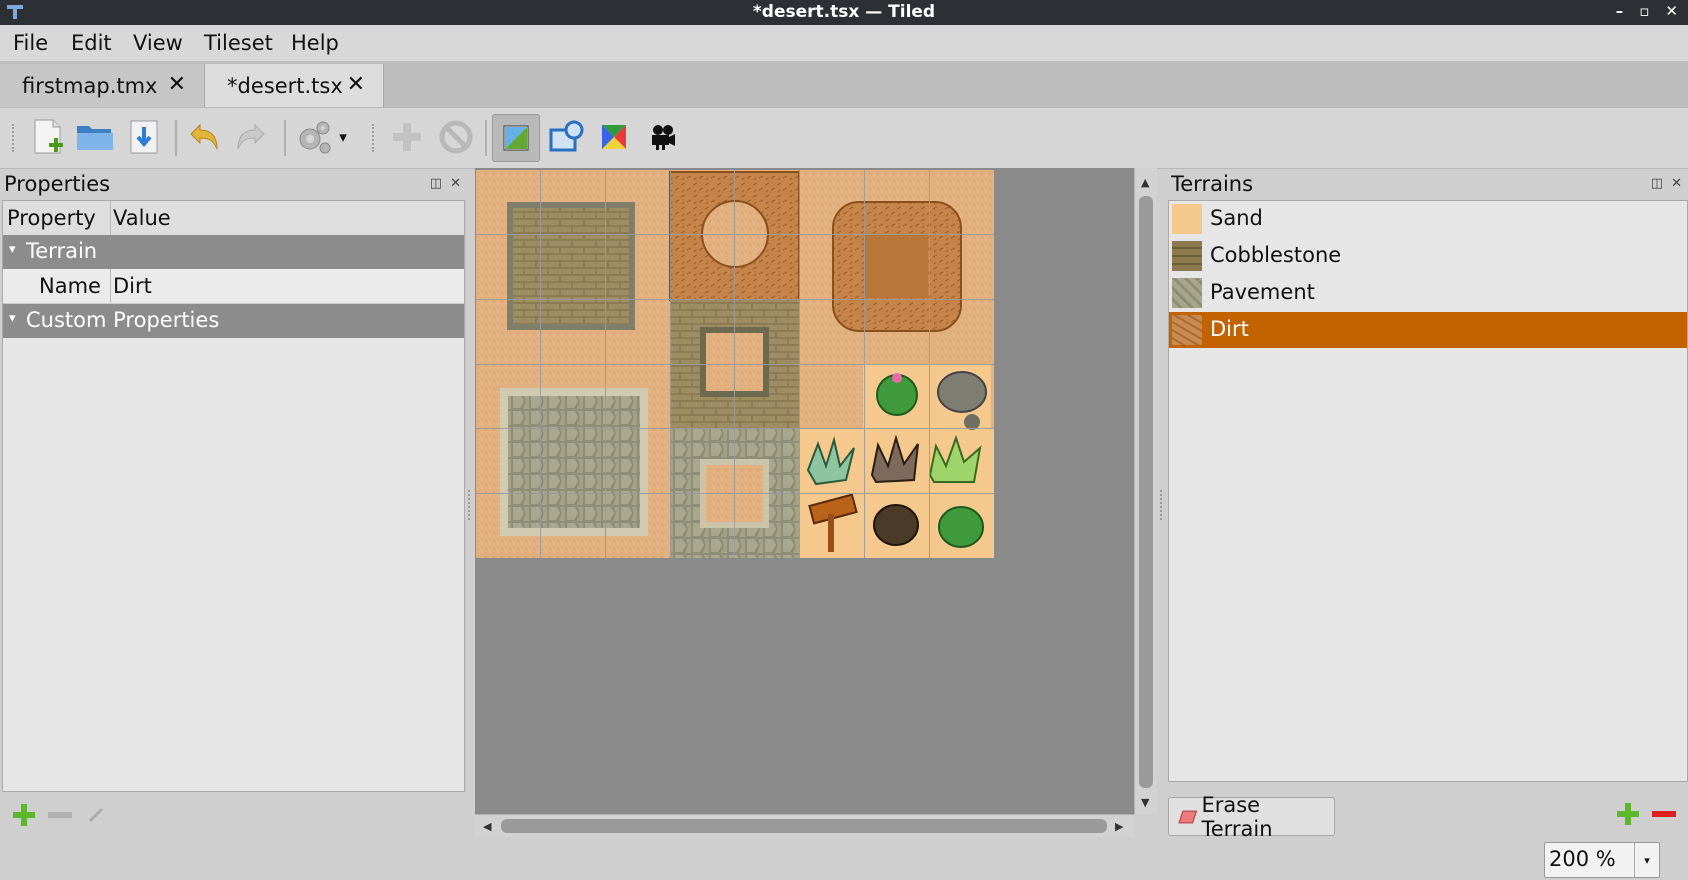 The image size is (1688, 880). Describe the element at coordinates (1145, 802) in the screenshot. I see `scroll-down-icon: ▼` at that location.